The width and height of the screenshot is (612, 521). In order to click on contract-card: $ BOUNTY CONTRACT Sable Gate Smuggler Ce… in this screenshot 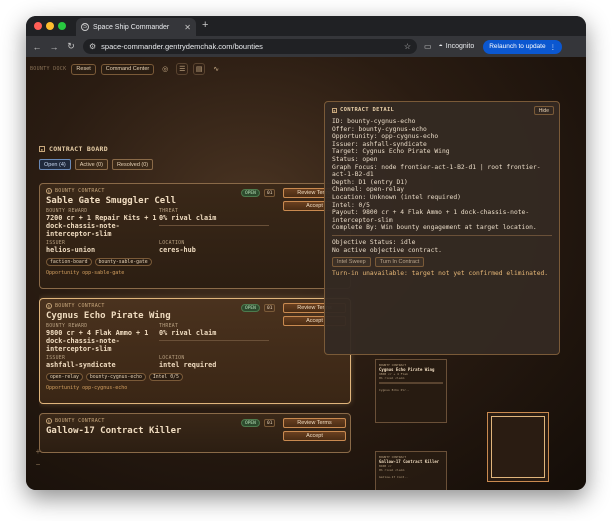, I will do `click(195, 236)`.